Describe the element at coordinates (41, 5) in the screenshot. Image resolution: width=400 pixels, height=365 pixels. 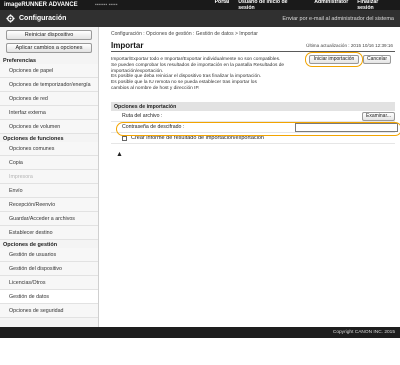
I see `brand-name: imageRUNNER ADVANCE` at that location.